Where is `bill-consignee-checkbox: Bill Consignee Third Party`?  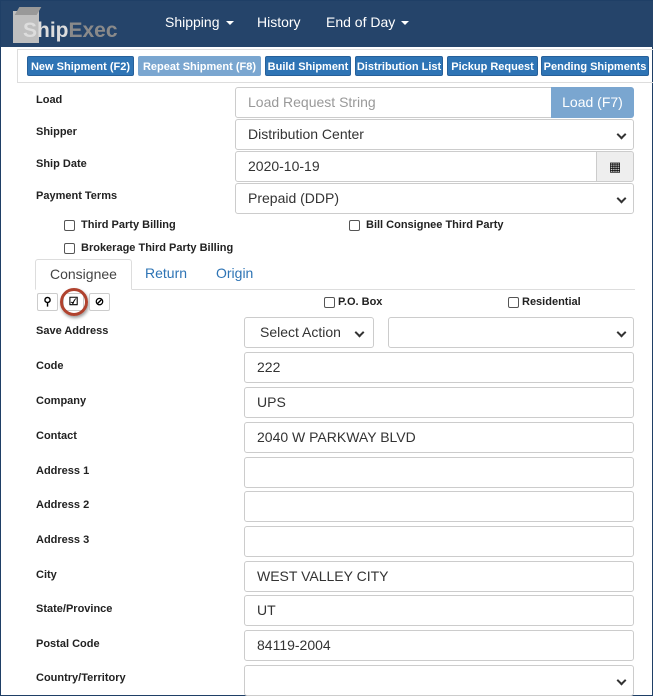 bill-consignee-checkbox: Bill Consignee Third Party is located at coordinates (426, 225).